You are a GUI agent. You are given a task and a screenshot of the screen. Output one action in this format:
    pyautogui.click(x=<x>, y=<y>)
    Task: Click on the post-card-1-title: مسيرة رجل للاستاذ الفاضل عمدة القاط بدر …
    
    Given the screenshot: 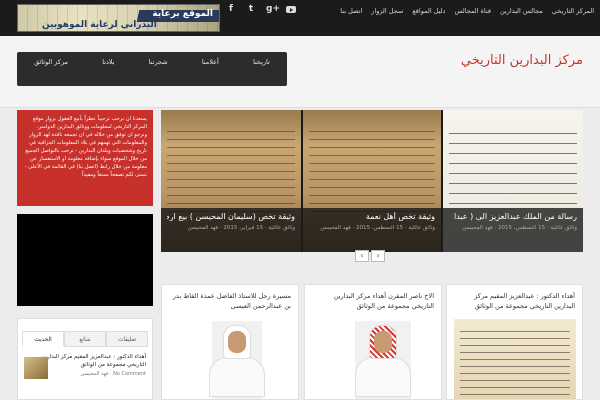 What is the action you would take?
    pyautogui.click(x=230, y=301)
    